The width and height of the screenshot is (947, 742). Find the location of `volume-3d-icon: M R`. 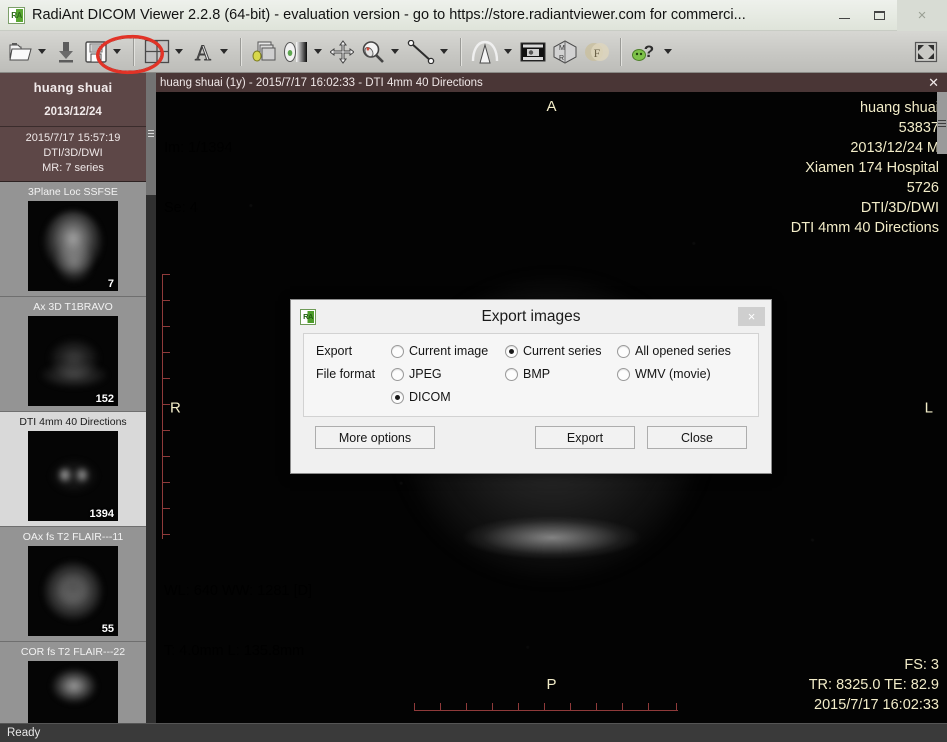

volume-3d-icon: M R is located at coordinates (565, 52).